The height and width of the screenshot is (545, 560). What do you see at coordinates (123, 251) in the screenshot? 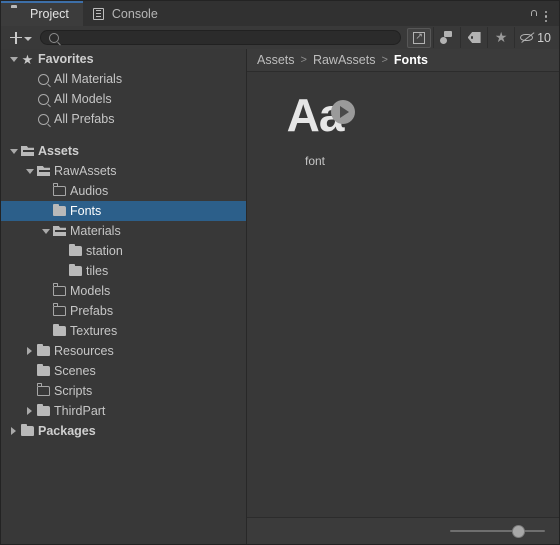
I see `tree-item-station: station` at bounding box center [123, 251].